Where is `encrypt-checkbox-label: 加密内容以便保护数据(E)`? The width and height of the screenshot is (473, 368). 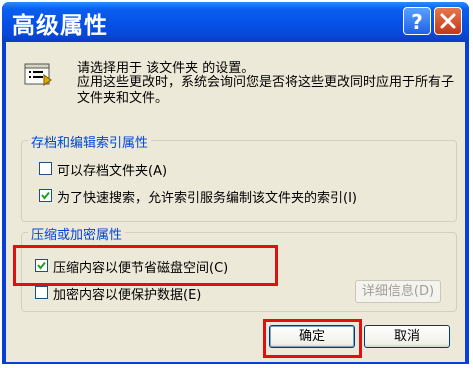
encrypt-checkbox-label: 加密内容以便保护数据(E) is located at coordinates (127, 293).